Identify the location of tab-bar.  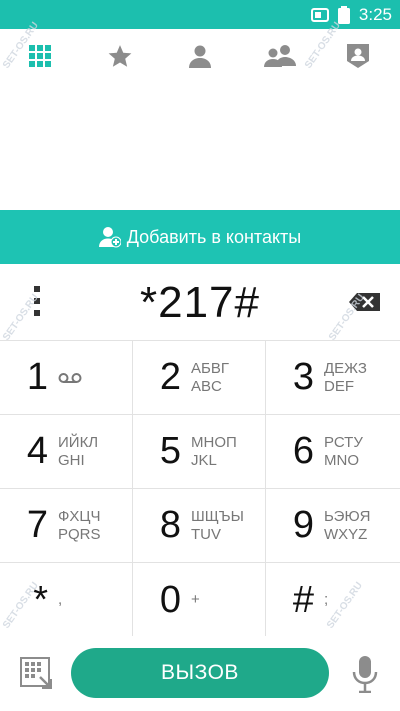
(200, 56).